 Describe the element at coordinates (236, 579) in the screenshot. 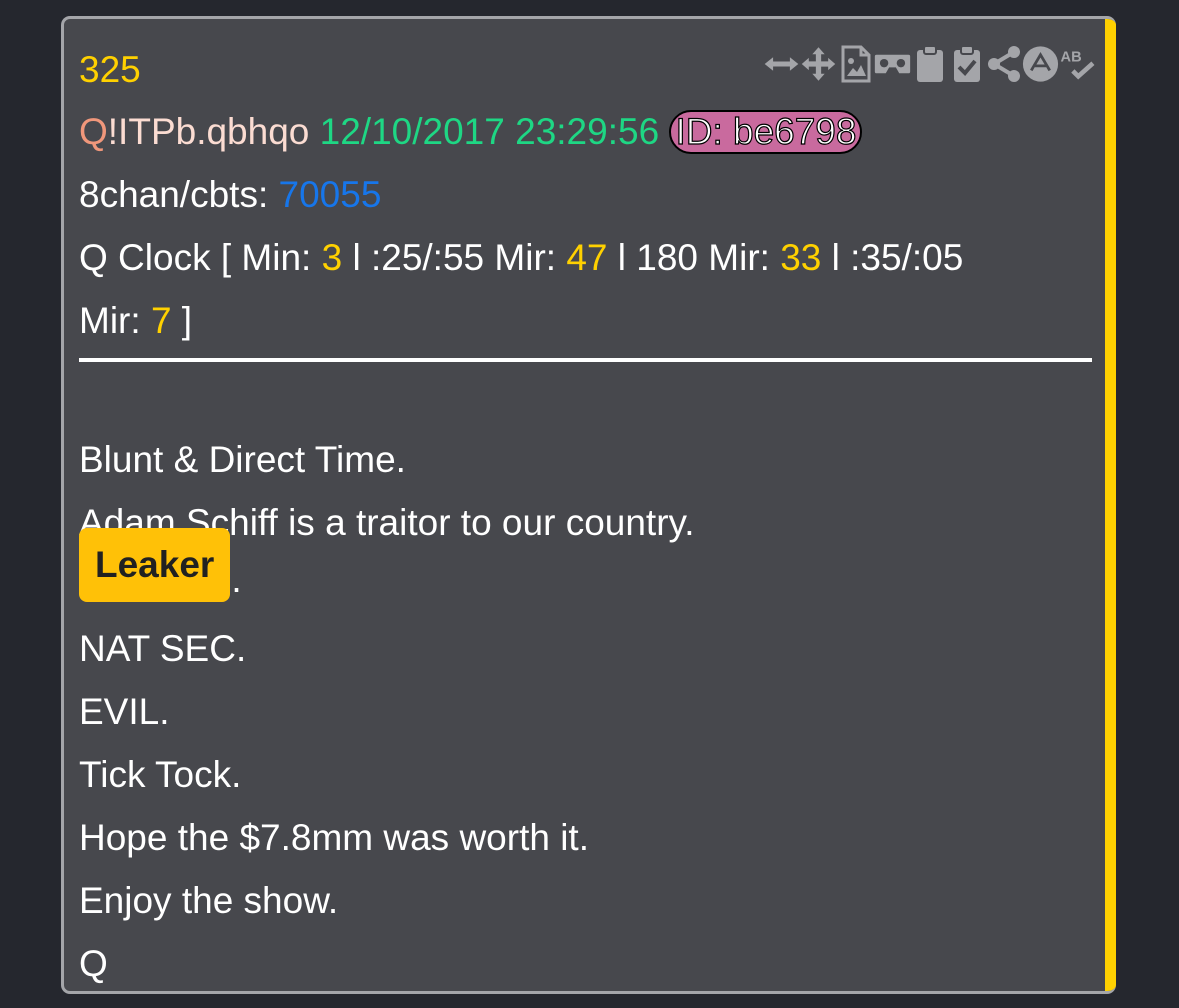

I see `leaker-period: .` at that location.